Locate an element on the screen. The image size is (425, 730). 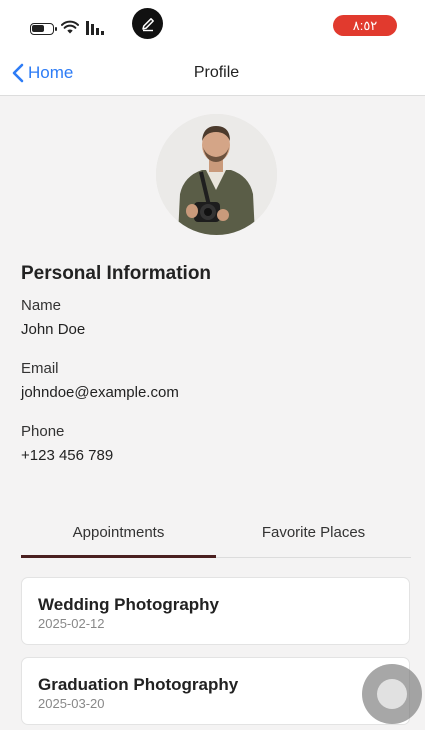
appointment-card: Graduation Photography 2025-03-20 is located at coordinates (215, 691).